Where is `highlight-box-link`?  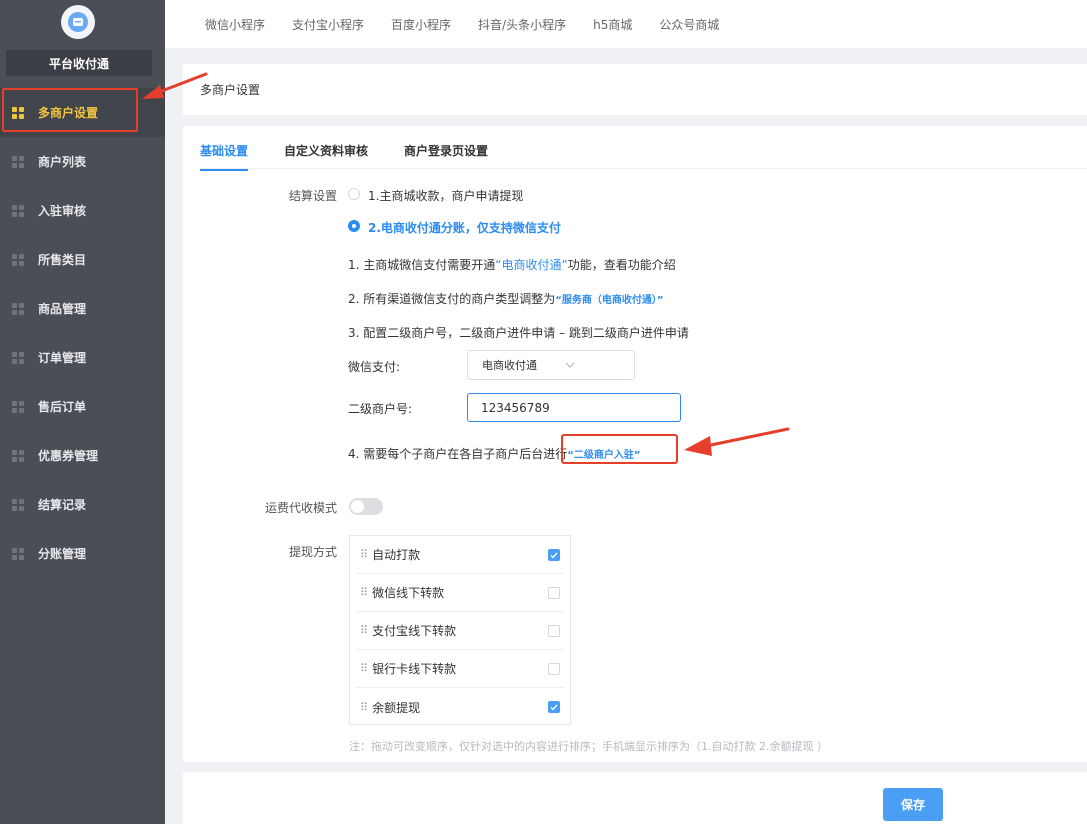 highlight-box-link is located at coordinates (619, 449).